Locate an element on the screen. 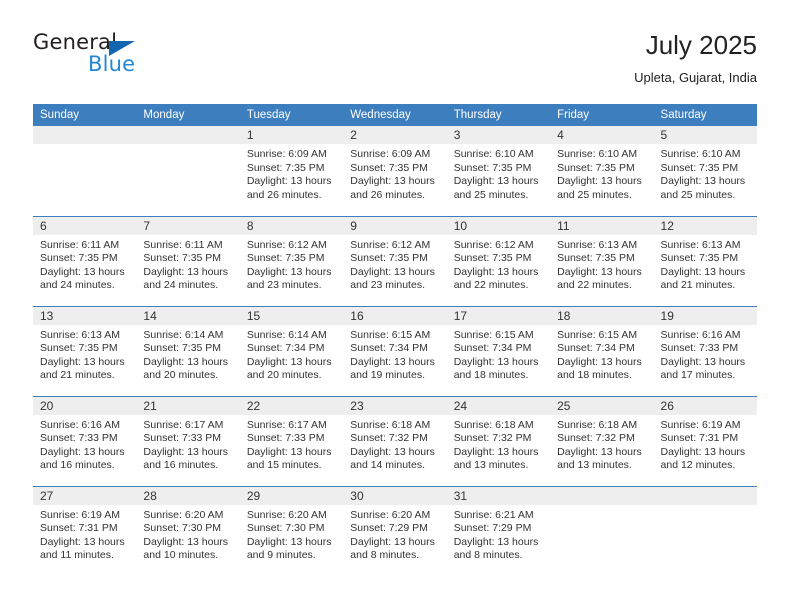 Image resolution: width=792 pixels, height=612 pixels. calendar-day-number: 28 is located at coordinates (188, 495).